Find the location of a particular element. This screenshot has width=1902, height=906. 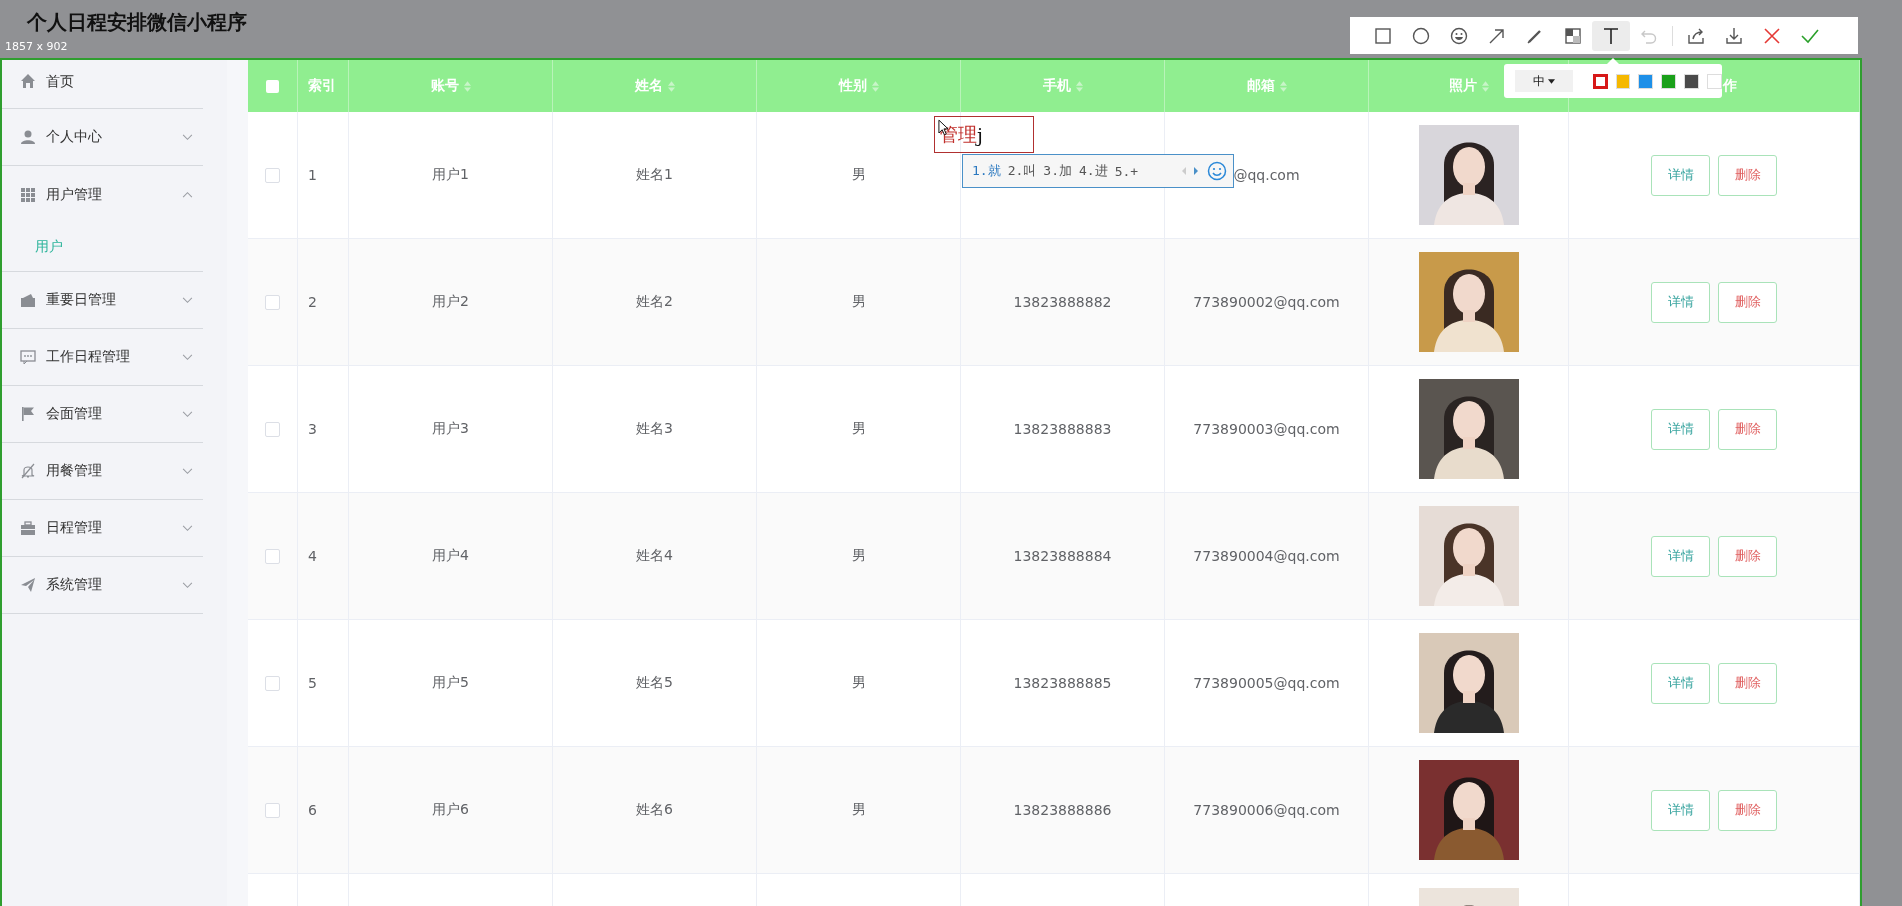

table-cell: 773890003@qq.com is located at coordinates (1266, 429).